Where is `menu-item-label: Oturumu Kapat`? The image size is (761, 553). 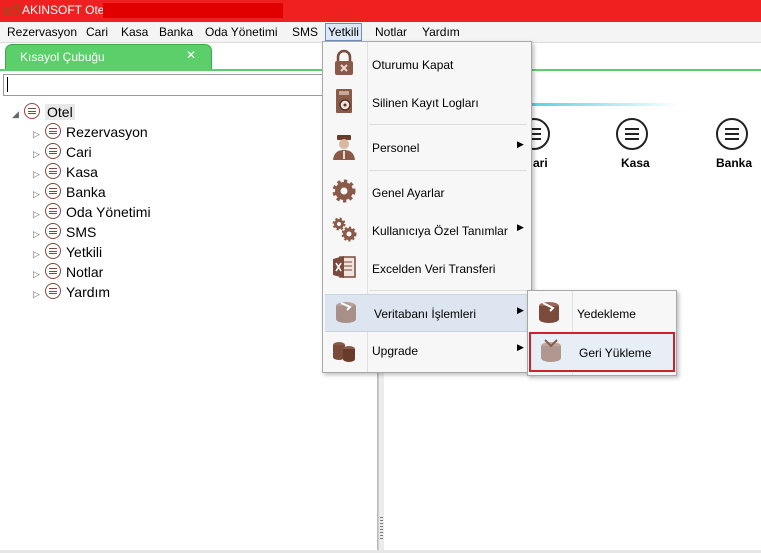 menu-item-label: Oturumu Kapat is located at coordinates (413, 65).